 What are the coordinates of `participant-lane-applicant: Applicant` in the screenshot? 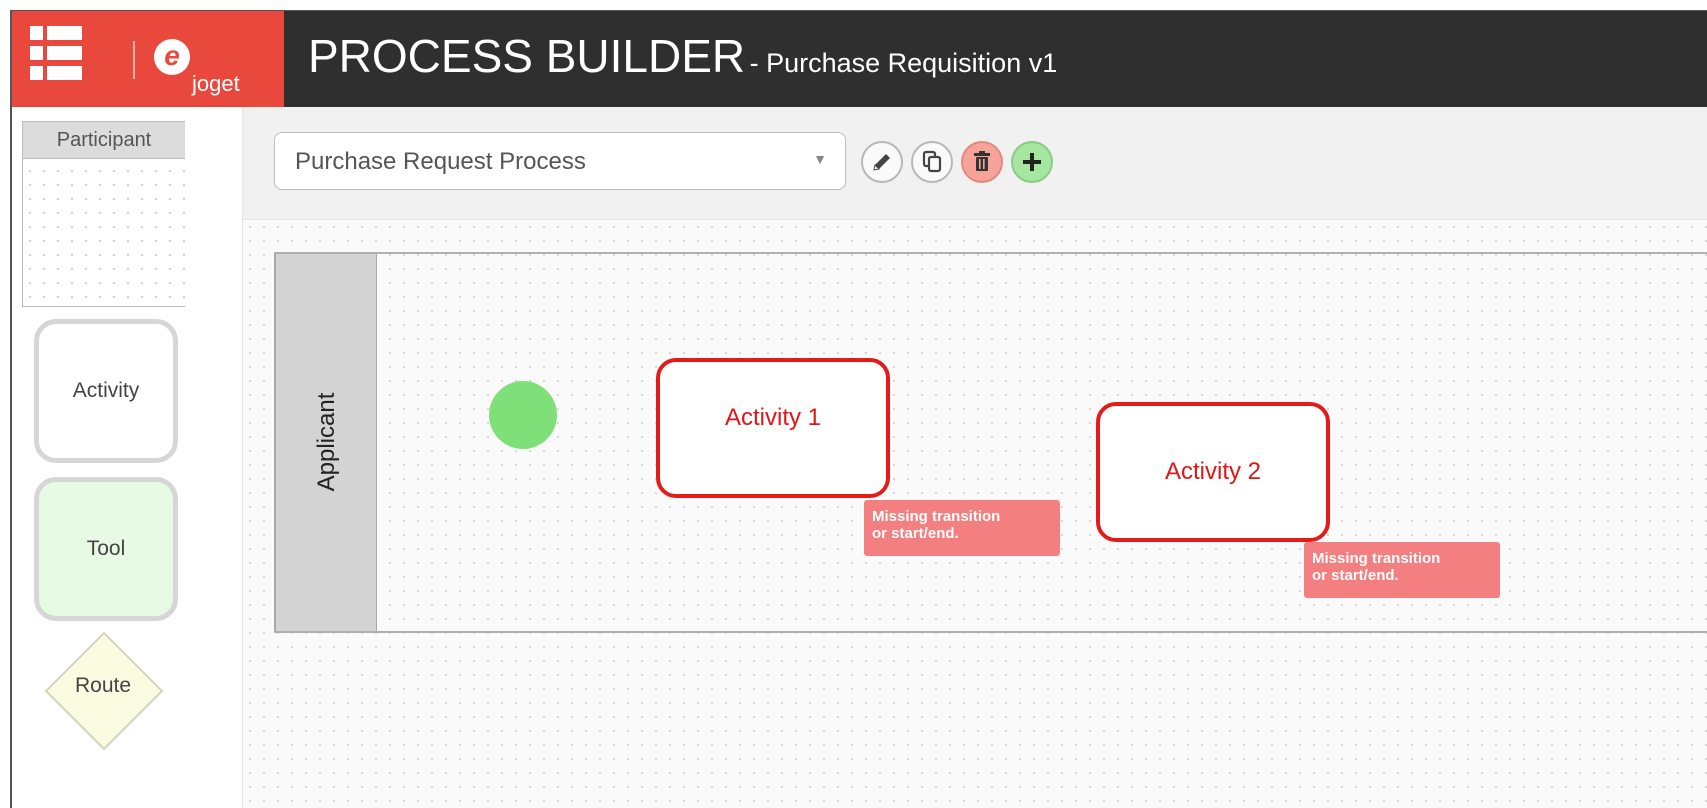 It's located at (325, 442).